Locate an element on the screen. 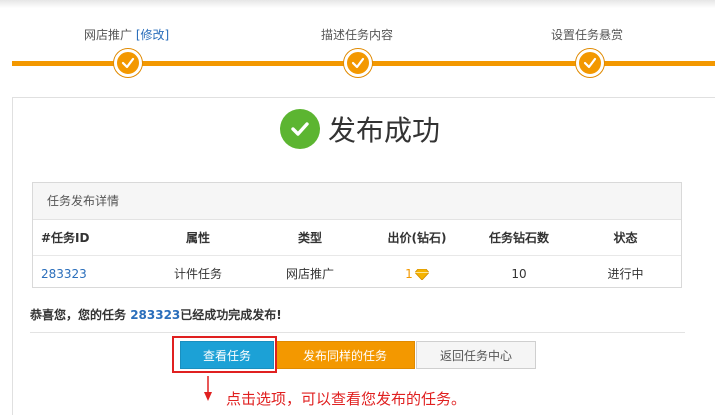  step-1-text: 网店推广 is located at coordinates (108, 35).